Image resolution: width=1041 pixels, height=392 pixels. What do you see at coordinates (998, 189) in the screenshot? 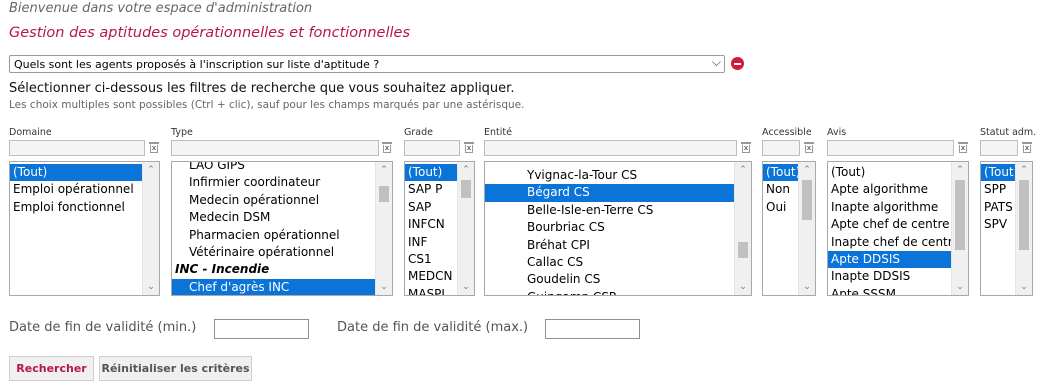
I see `list-option: SPP` at bounding box center [998, 189].